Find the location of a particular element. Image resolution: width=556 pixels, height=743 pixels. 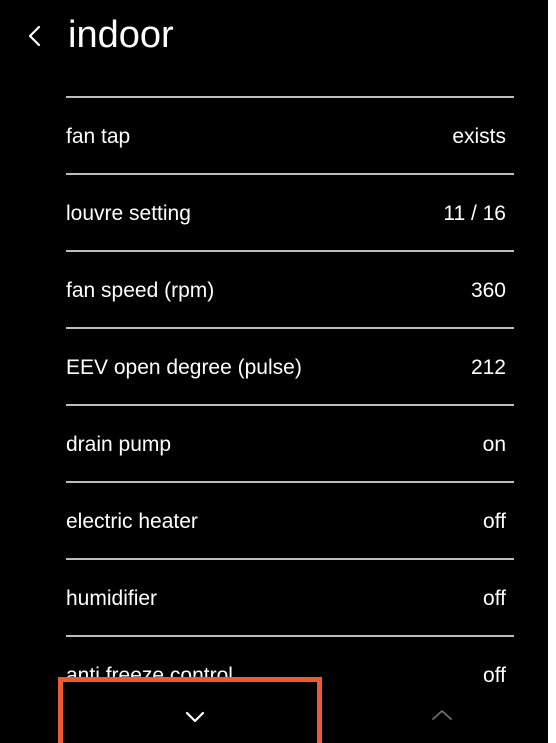

item-label: louvre setting is located at coordinates (128, 213).